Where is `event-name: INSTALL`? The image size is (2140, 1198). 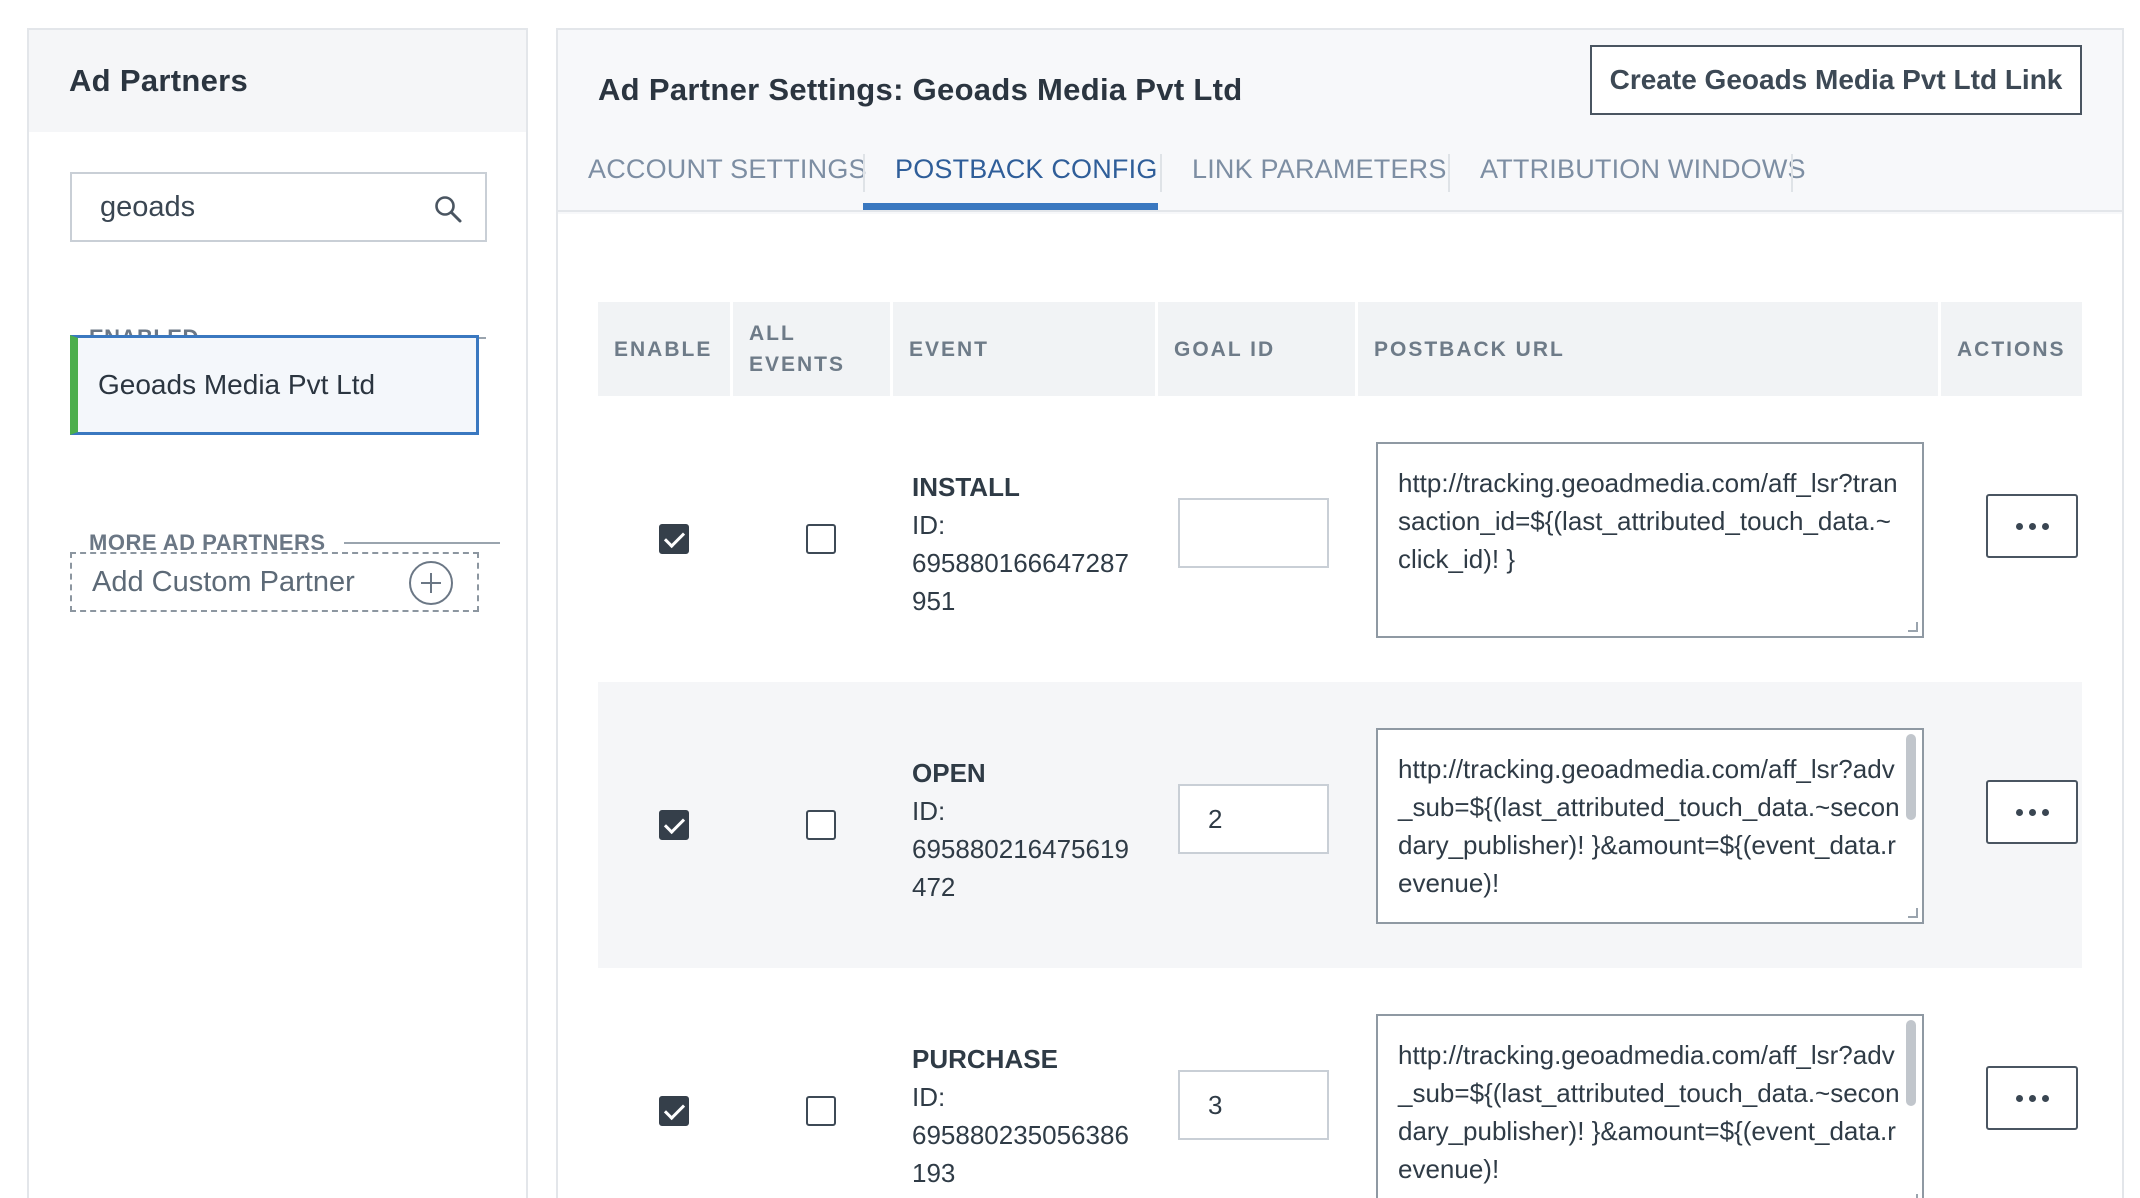
event-name: INSTALL is located at coordinates (966, 487).